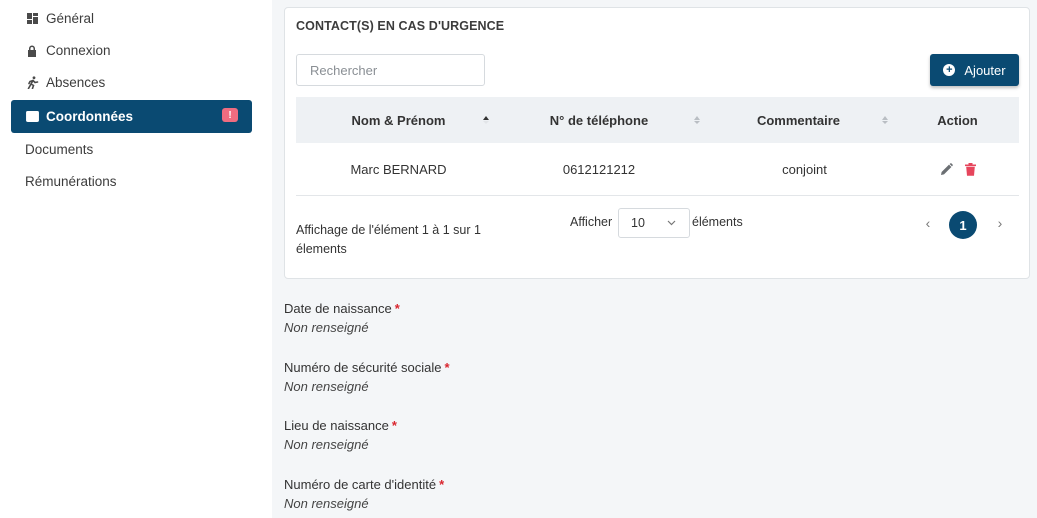  Describe the element at coordinates (131, 149) in the screenshot. I see `sidebar-item-documents: Documents` at that location.